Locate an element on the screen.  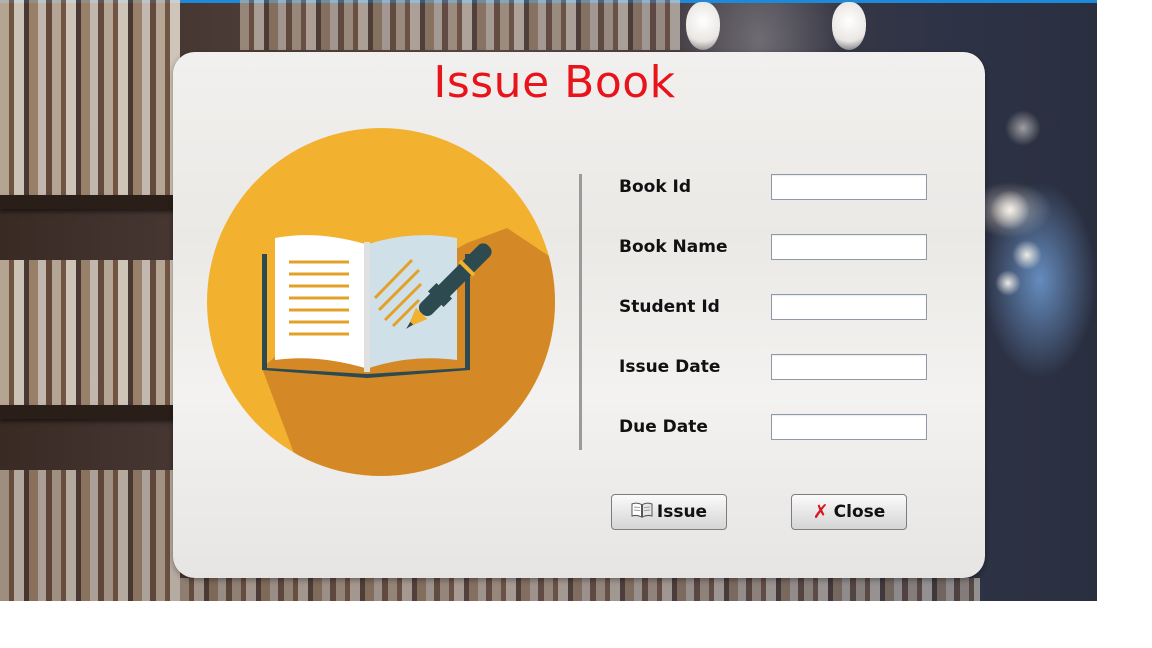
close-button: ✗ Close is located at coordinates (849, 512).